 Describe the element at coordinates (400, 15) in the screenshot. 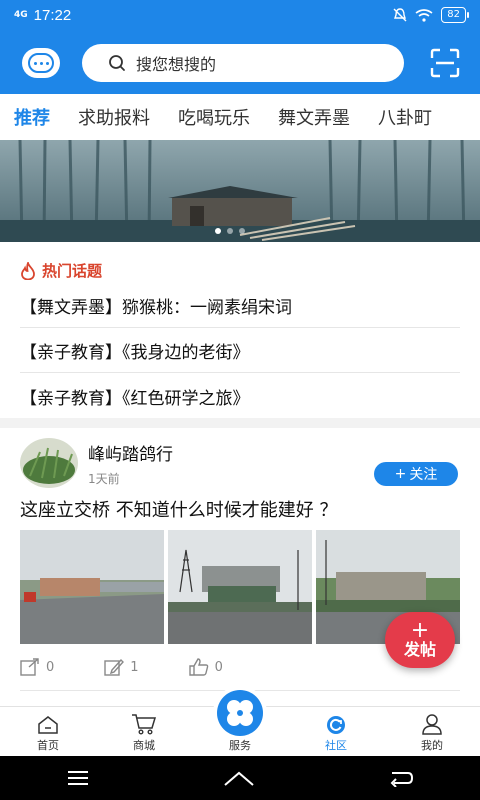

I see `mute-icon` at that location.